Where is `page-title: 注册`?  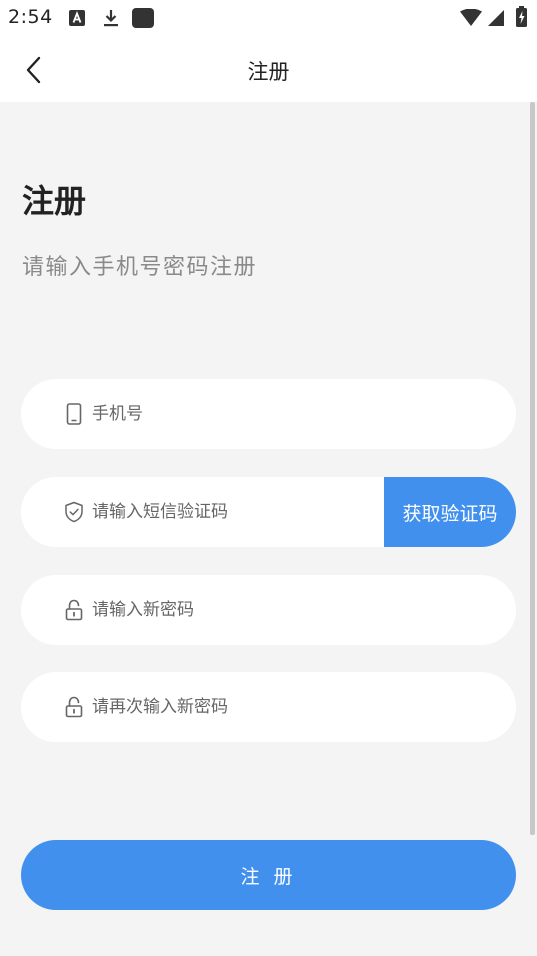
page-title: 注册 is located at coordinates (54, 201).